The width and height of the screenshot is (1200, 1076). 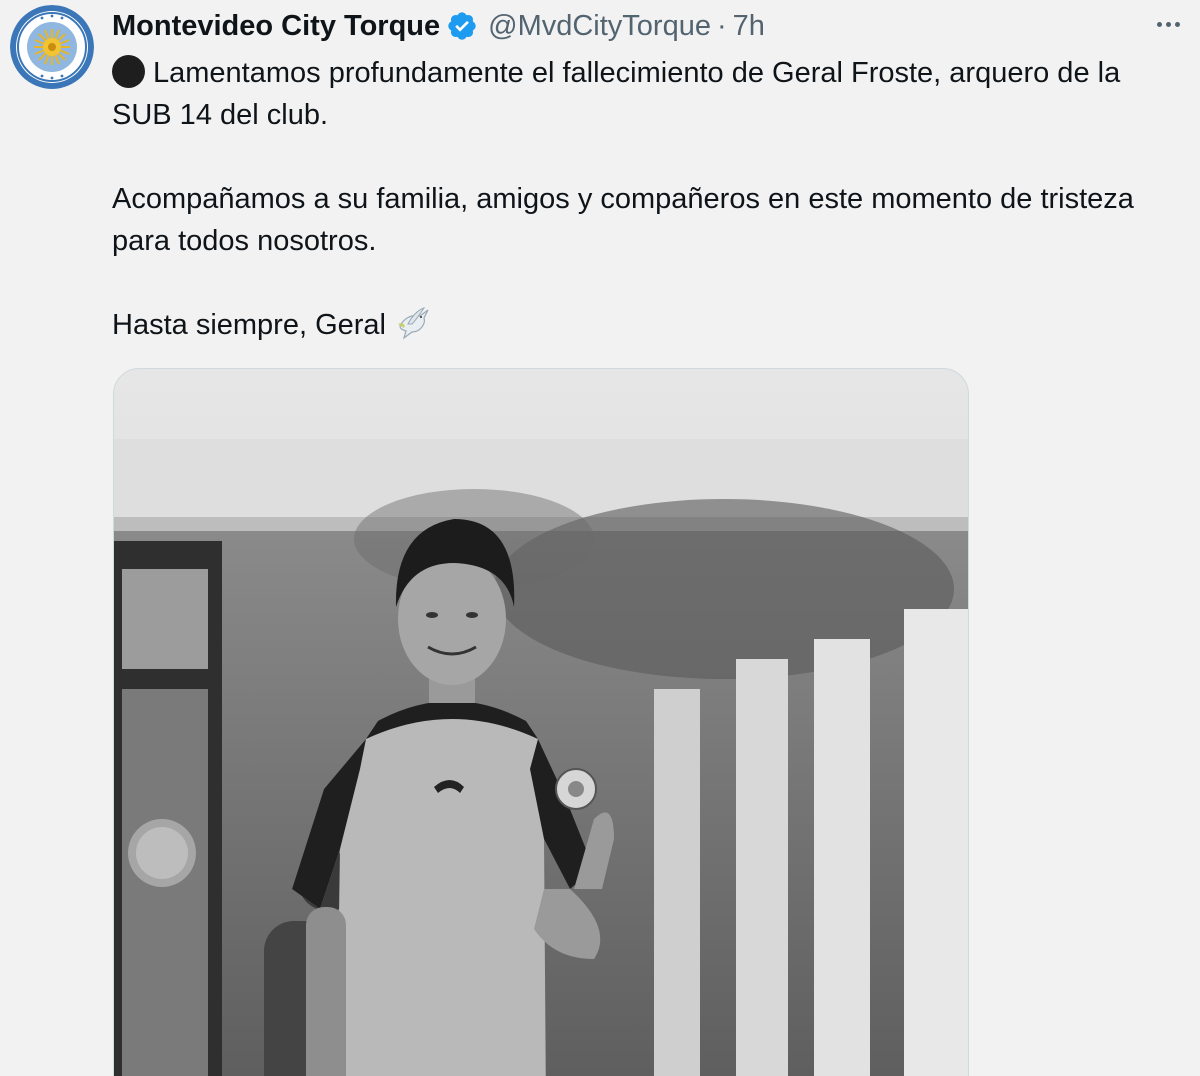 What do you see at coordinates (249, 325) in the screenshot?
I see `tweet-line-3: Hasta siempre, Geral` at bounding box center [249, 325].